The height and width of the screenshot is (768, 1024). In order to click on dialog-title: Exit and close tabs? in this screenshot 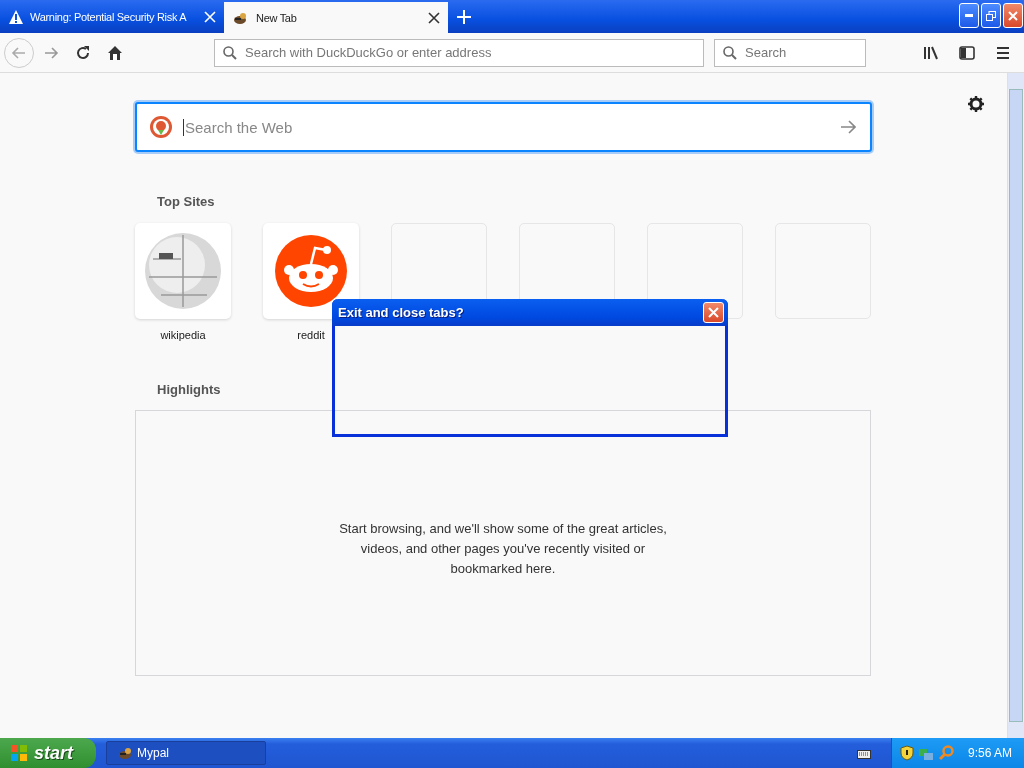, I will do `click(401, 312)`.